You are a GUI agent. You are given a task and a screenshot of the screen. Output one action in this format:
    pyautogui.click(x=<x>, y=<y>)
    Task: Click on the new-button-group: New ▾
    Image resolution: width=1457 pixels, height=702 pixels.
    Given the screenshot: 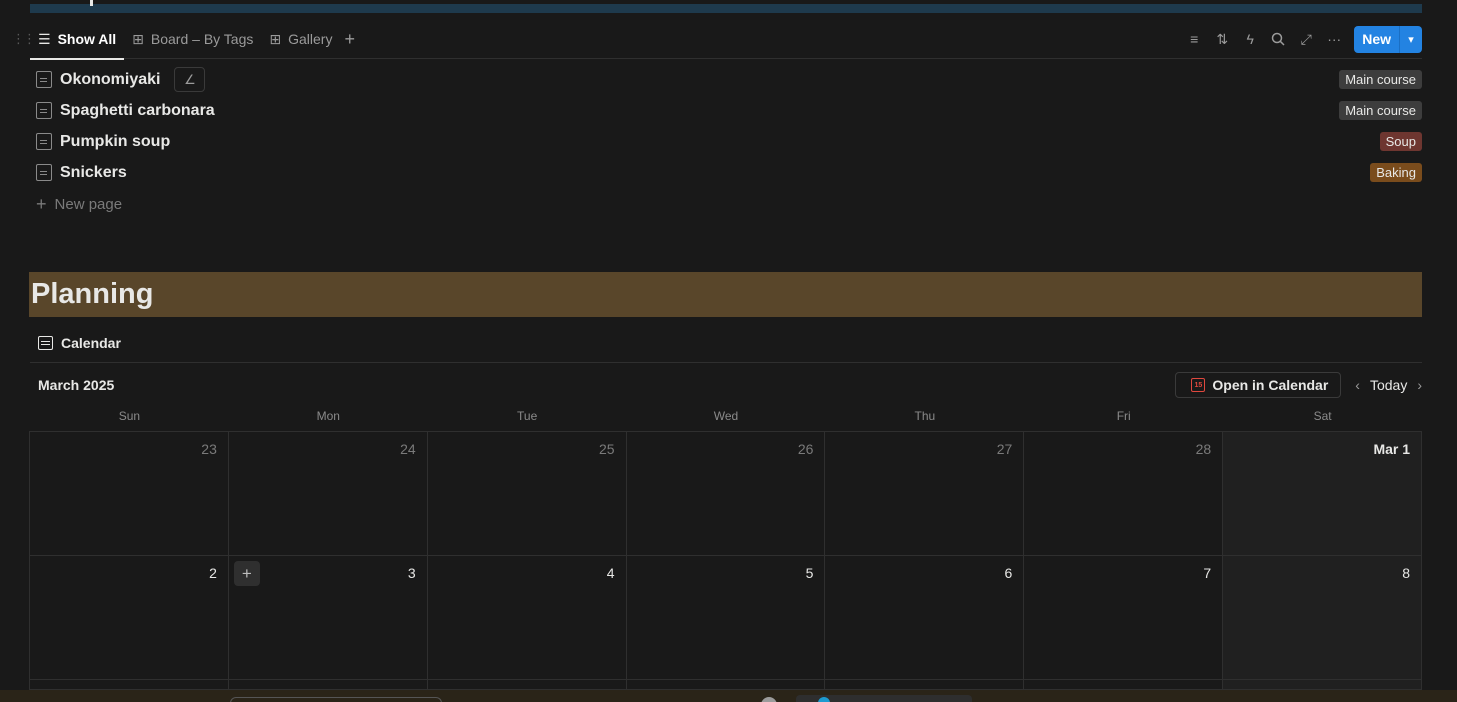 What is the action you would take?
    pyautogui.click(x=1388, y=39)
    